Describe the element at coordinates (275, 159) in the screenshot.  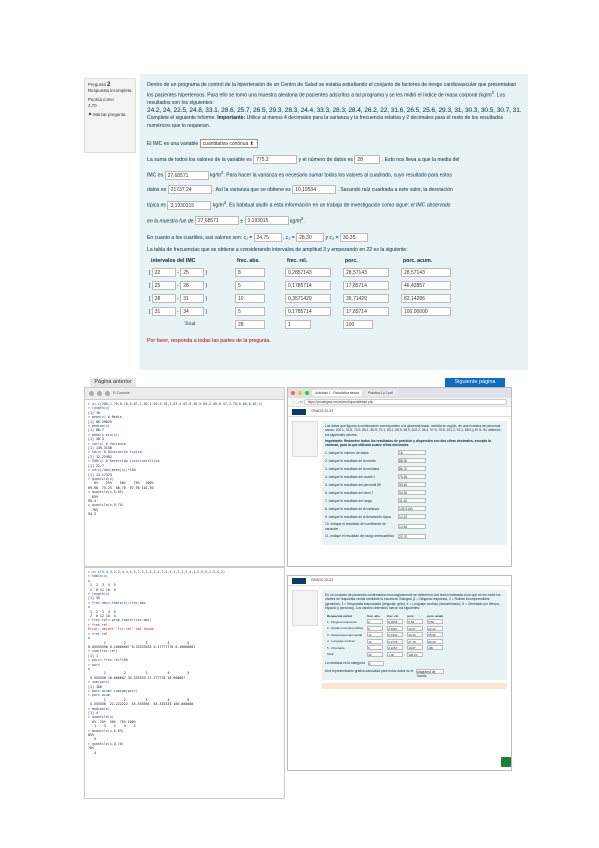
I see `sum-input: 775.2` at that location.